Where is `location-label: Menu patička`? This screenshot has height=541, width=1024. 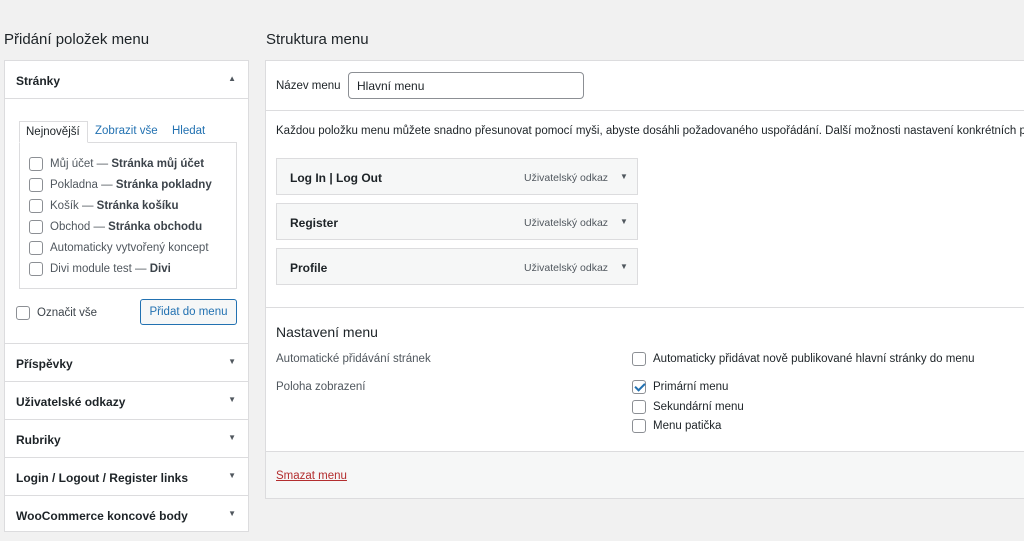 location-label: Menu patička is located at coordinates (687, 426).